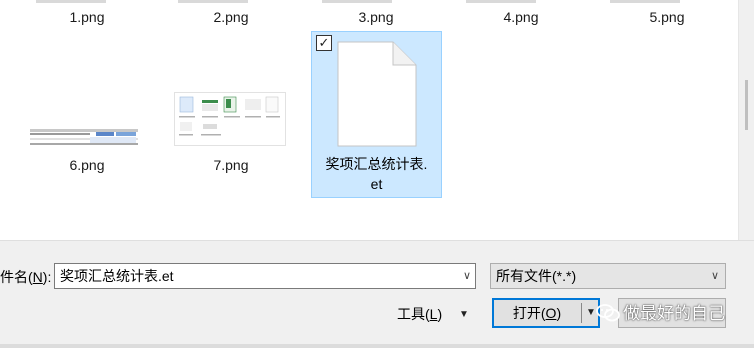  Describe the element at coordinates (376, 17) in the screenshot. I see `file-name: 3.png` at that location.